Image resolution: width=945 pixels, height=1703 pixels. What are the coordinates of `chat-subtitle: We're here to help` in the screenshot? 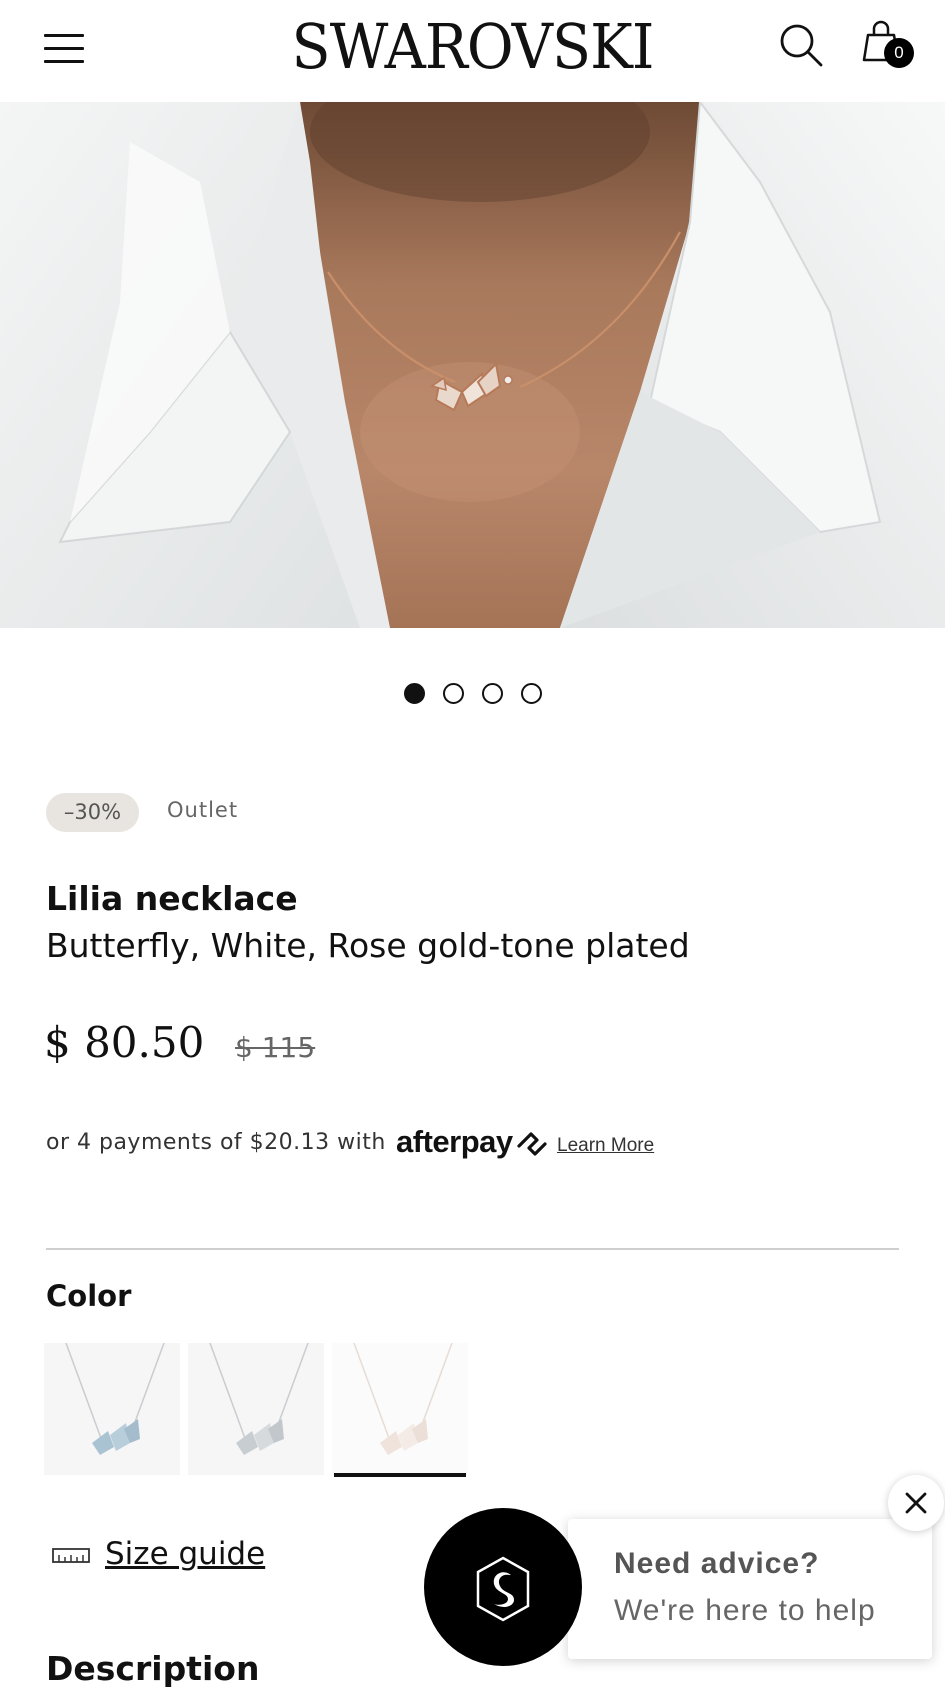 It's located at (745, 1610).